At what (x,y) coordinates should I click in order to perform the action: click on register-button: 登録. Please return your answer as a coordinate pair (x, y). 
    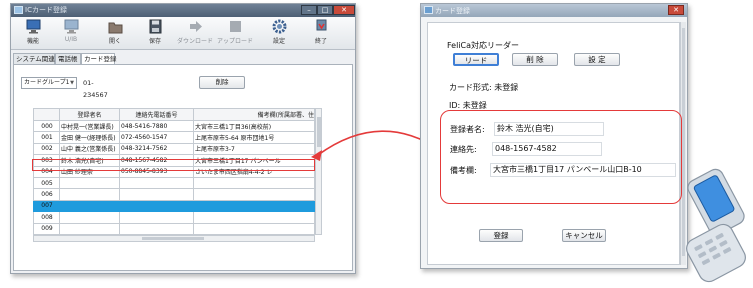
    Looking at the image, I should click on (501, 235).